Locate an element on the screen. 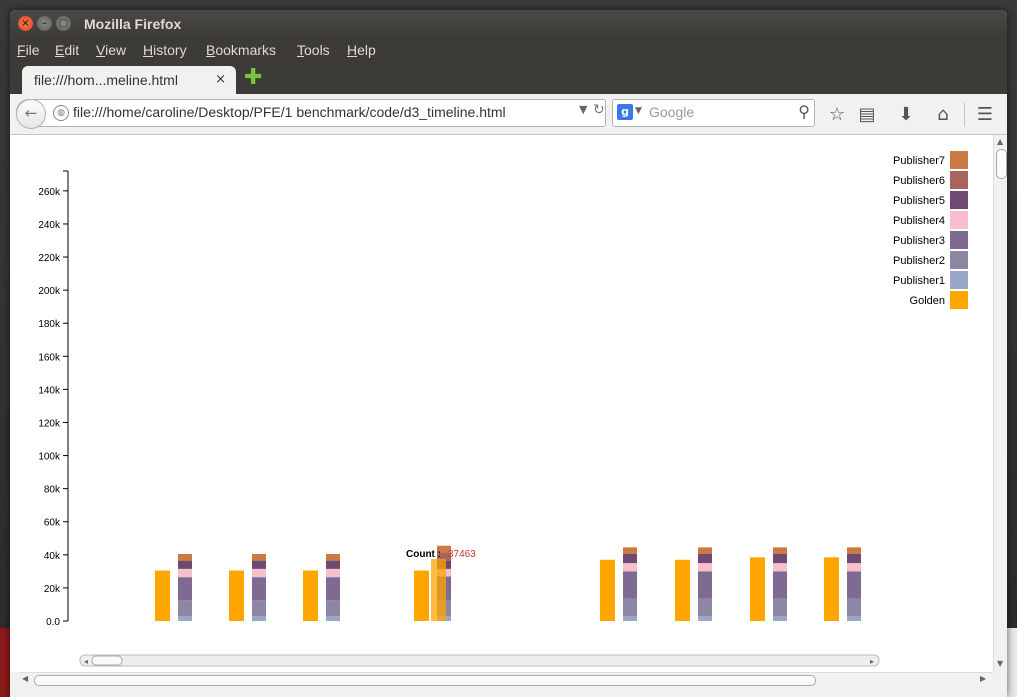 The width and height of the screenshot is (1017, 697). back-arrow-icon: ← is located at coordinates (31, 114).